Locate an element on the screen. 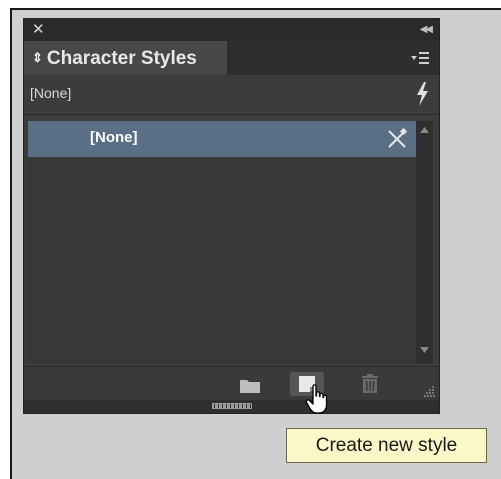 The image size is (501, 479). list-item-label: [None] is located at coordinates (114, 137).